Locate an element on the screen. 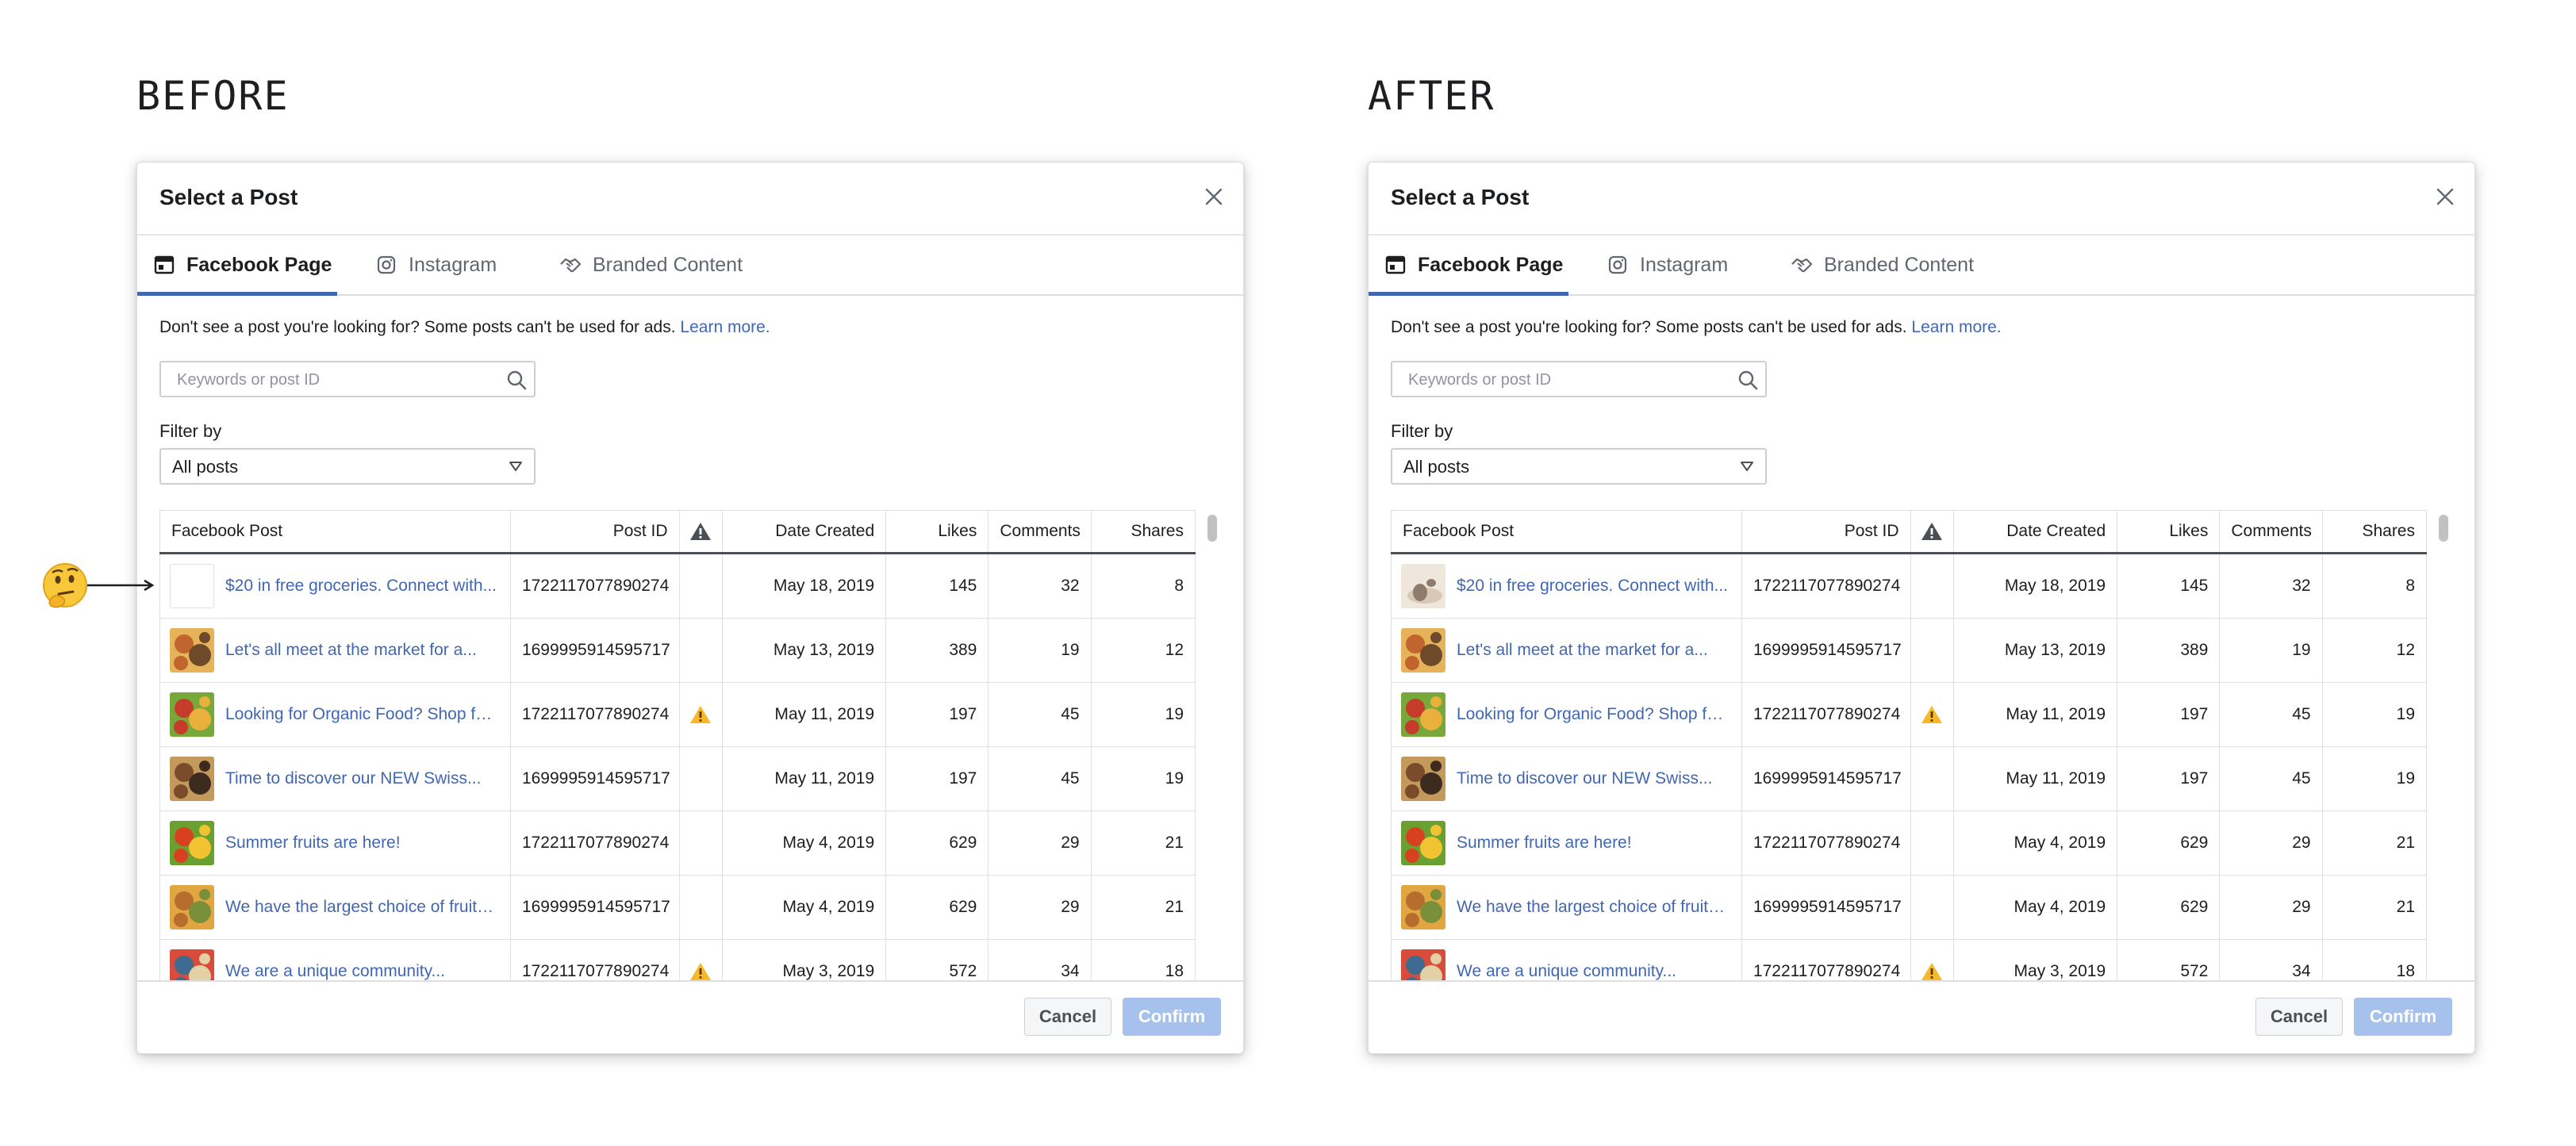 The height and width of the screenshot is (1146, 2576). tab-bar: Facebook Page Instagram Branded Content is located at coordinates (690, 266).